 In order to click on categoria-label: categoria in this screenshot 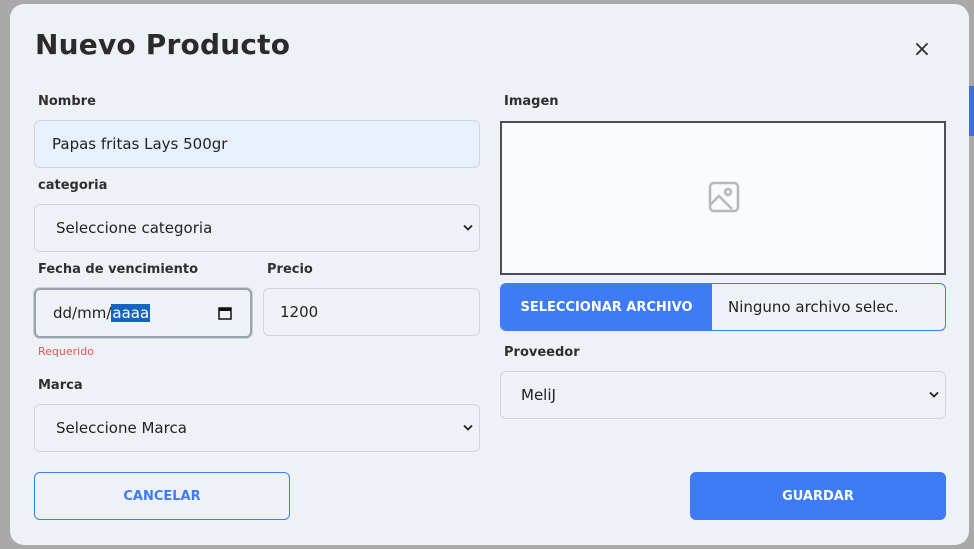, I will do `click(73, 185)`.